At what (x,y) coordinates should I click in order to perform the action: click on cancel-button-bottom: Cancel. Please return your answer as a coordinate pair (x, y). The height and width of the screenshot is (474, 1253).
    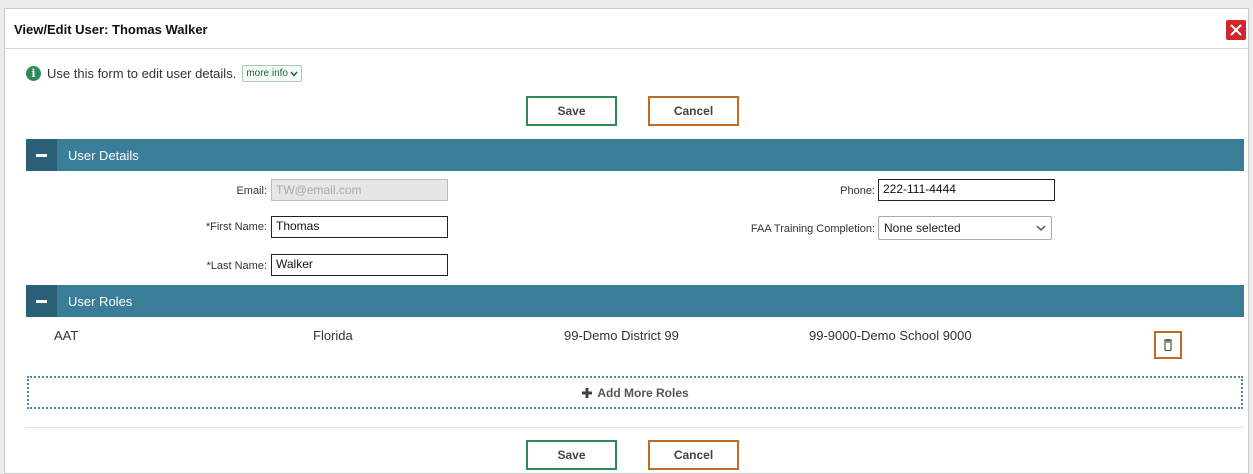
    Looking at the image, I should click on (693, 455).